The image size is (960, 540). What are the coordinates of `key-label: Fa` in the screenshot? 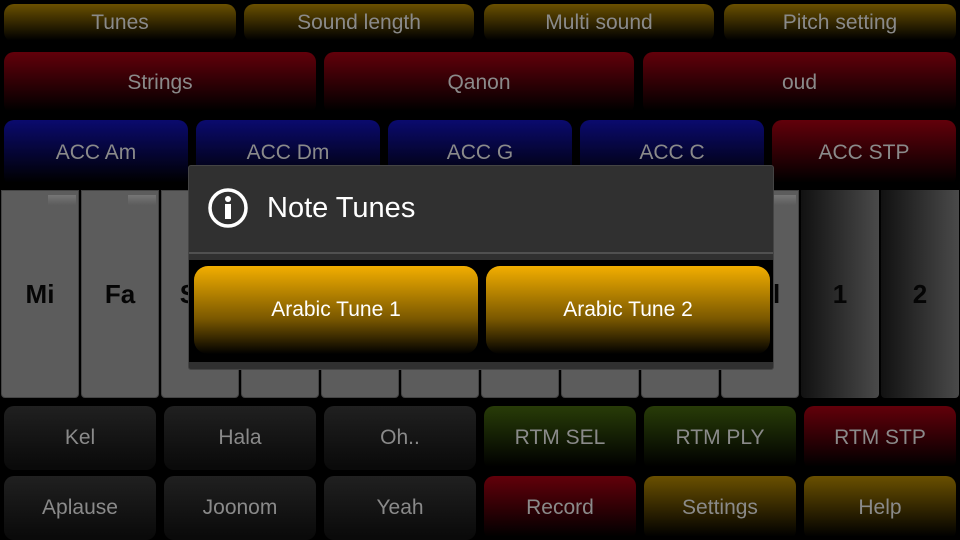 It's located at (120, 293).